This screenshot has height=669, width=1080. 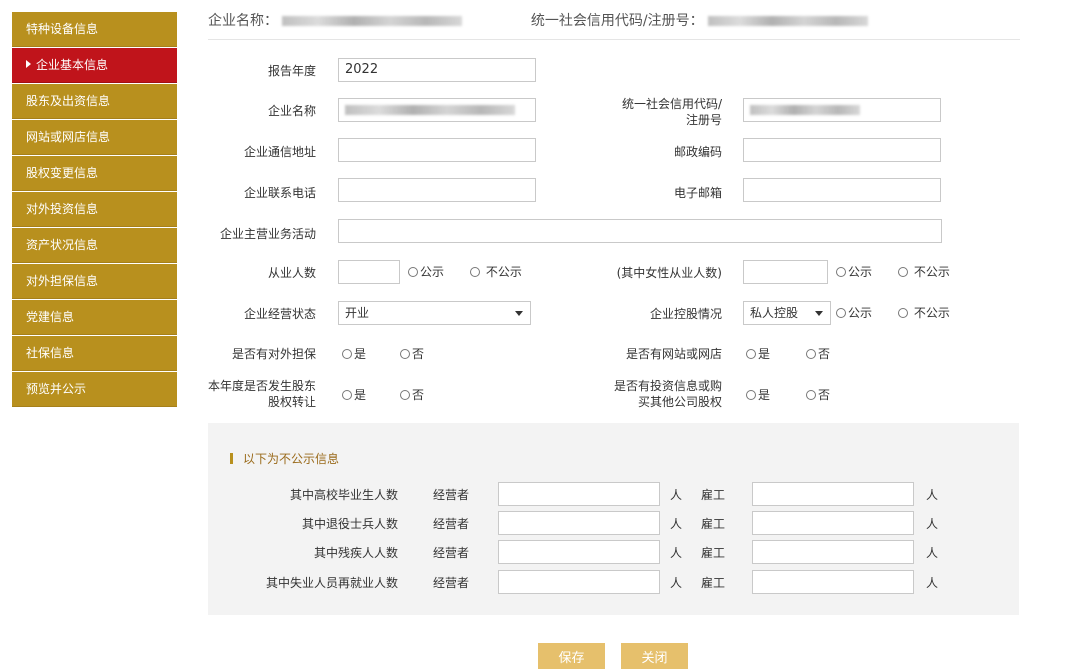 I want to click on employees-label: 从业人数, so click(x=291, y=273).